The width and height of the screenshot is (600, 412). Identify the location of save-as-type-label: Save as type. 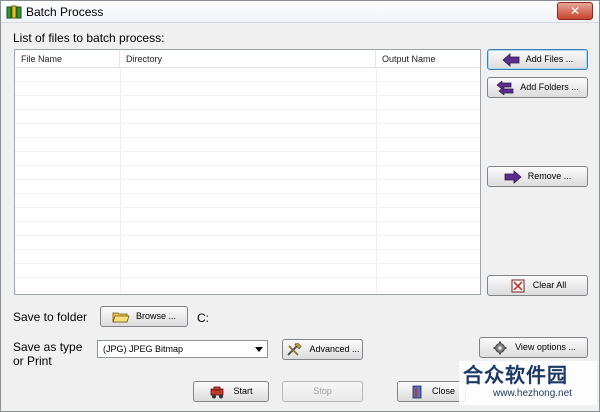
(48, 347).